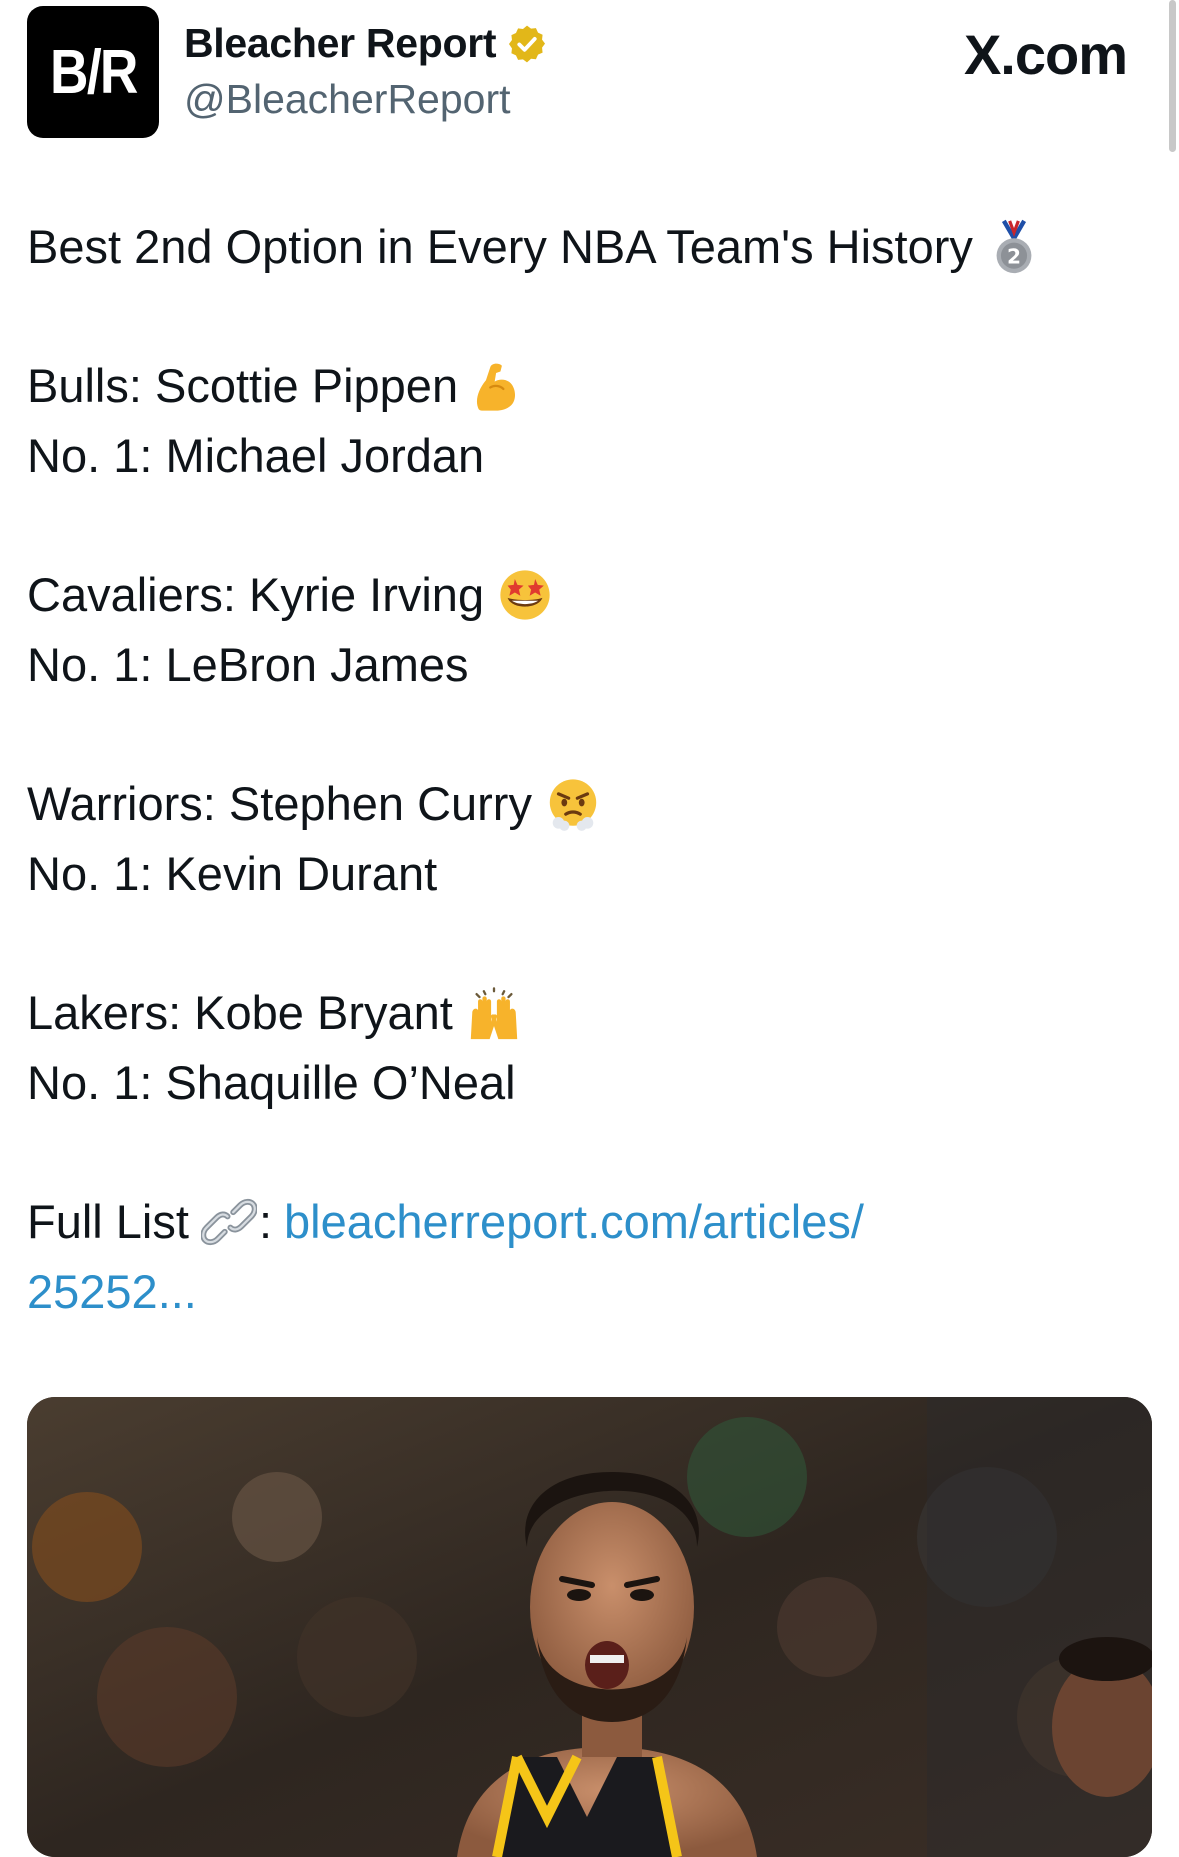  I want to click on avatar: B/R, so click(93, 72).